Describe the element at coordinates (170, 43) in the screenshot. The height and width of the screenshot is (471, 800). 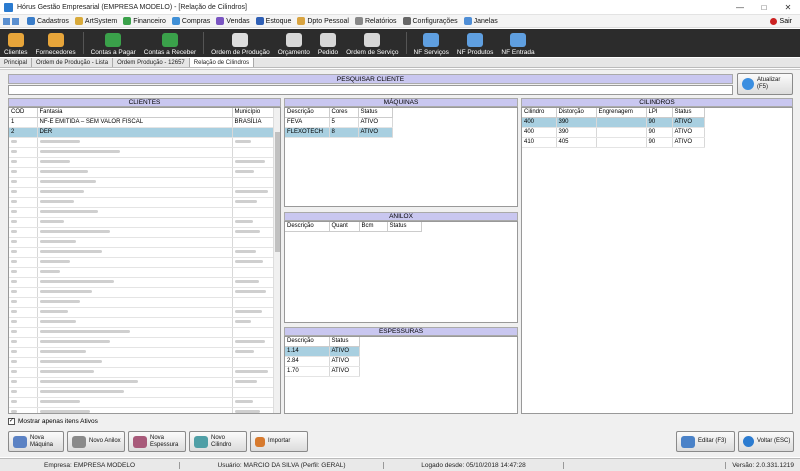
I see `toolbar-contas-a-receber-button: Contas a Receber` at that location.